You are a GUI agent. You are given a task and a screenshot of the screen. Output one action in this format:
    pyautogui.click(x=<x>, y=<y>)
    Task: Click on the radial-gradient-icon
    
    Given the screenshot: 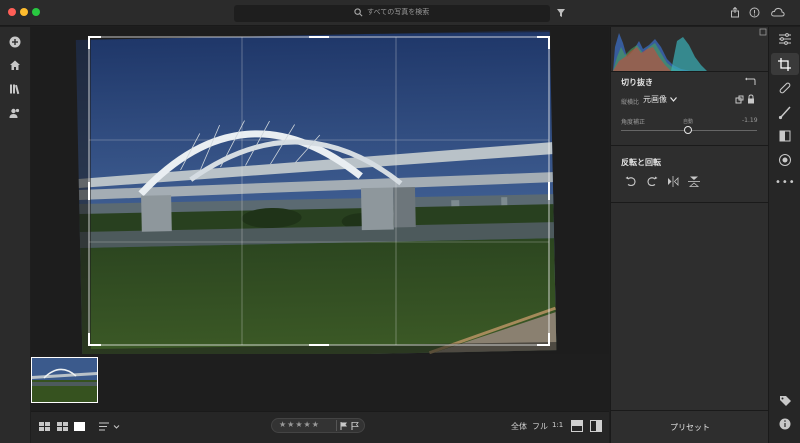 What is the action you would take?
    pyautogui.click(x=785, y=160)
    